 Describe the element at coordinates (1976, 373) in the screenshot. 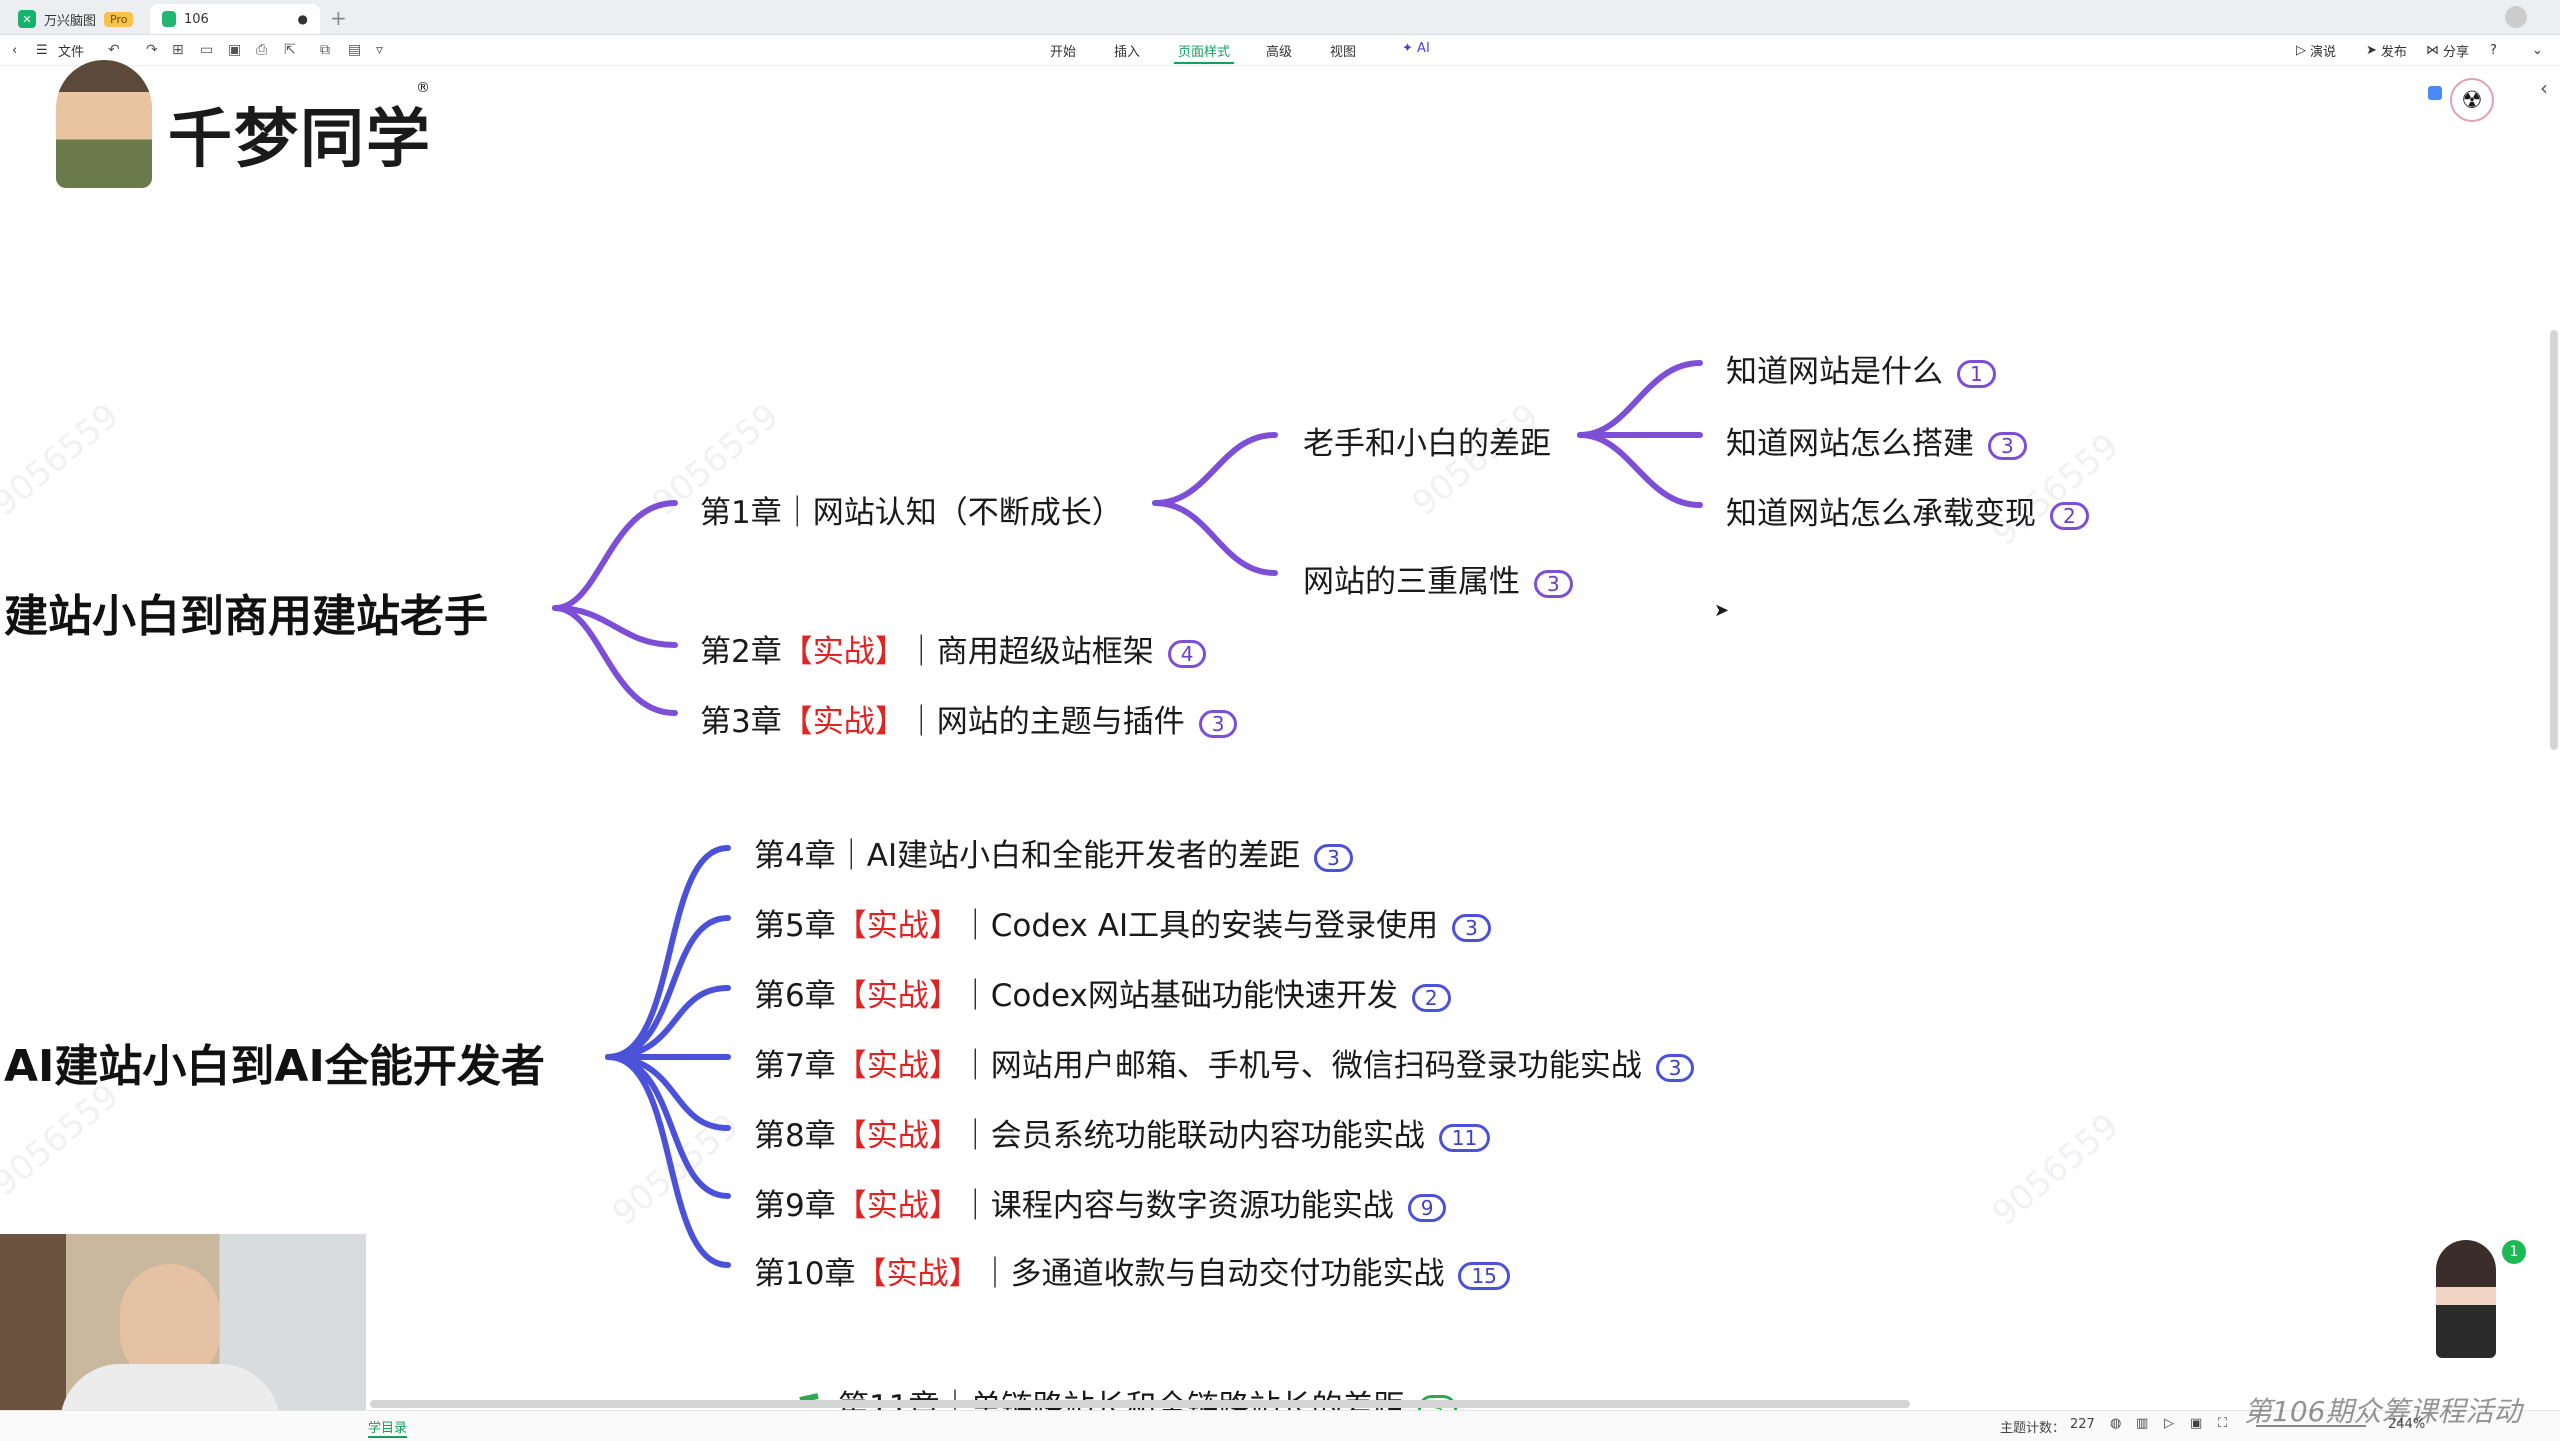

I see `subtopic-count-badge: 1` at that location.